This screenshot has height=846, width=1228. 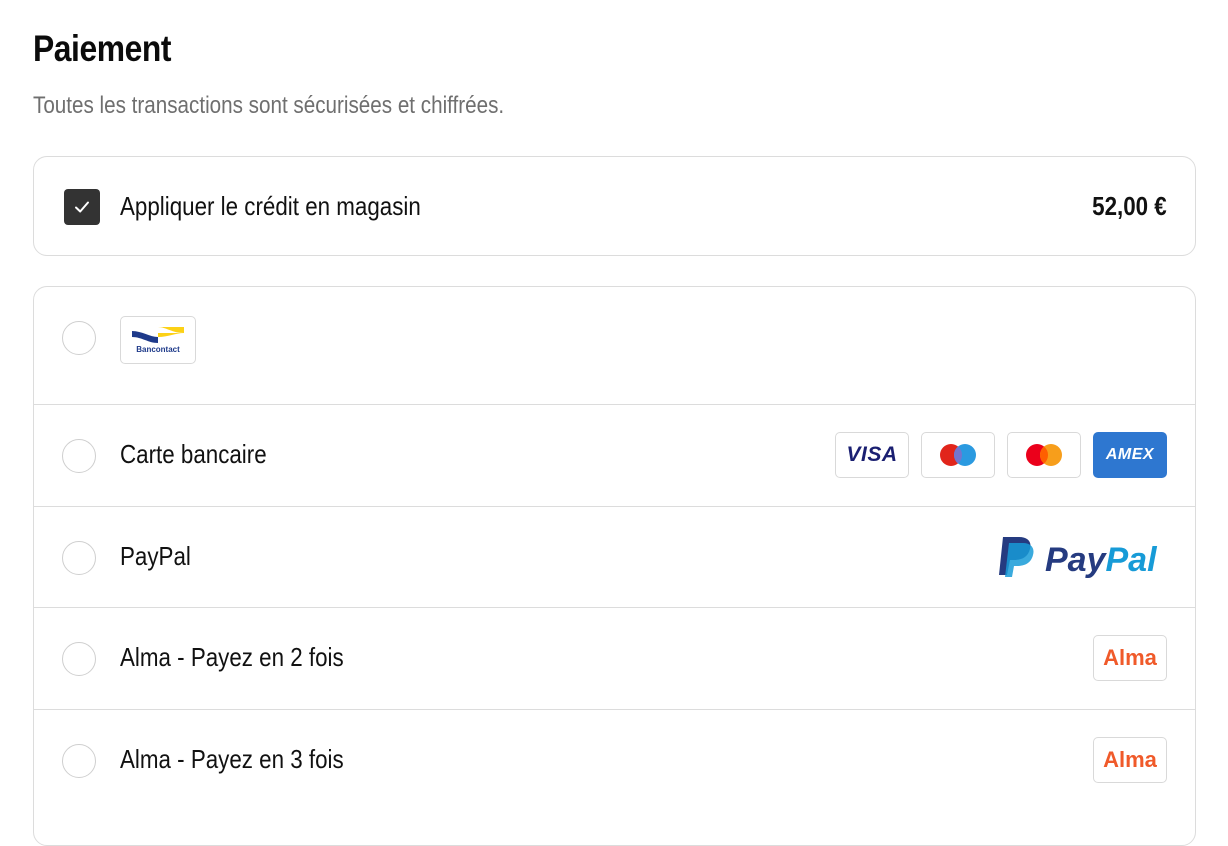 What do you see at coordinates (958, 455) in the screenshot?
I see `maestro-logo` at bounding box center [958, 455].